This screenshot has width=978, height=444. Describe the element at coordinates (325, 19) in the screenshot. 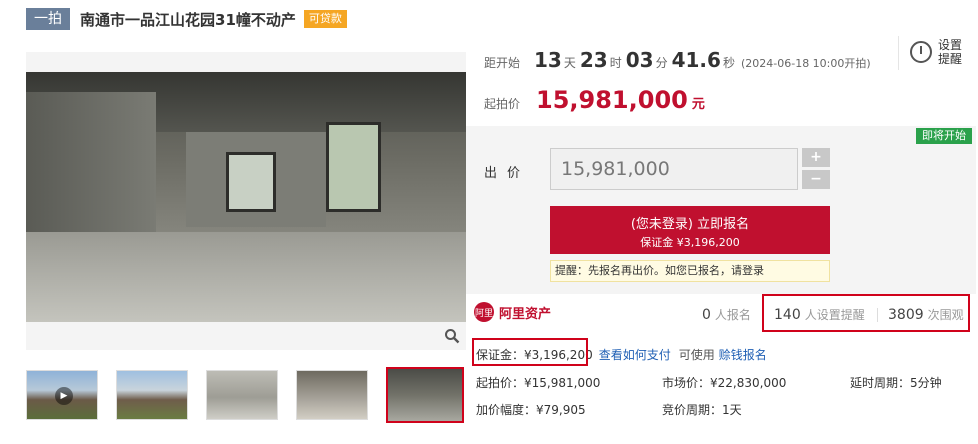

I see `loan-badge: 可贷款` at that location.